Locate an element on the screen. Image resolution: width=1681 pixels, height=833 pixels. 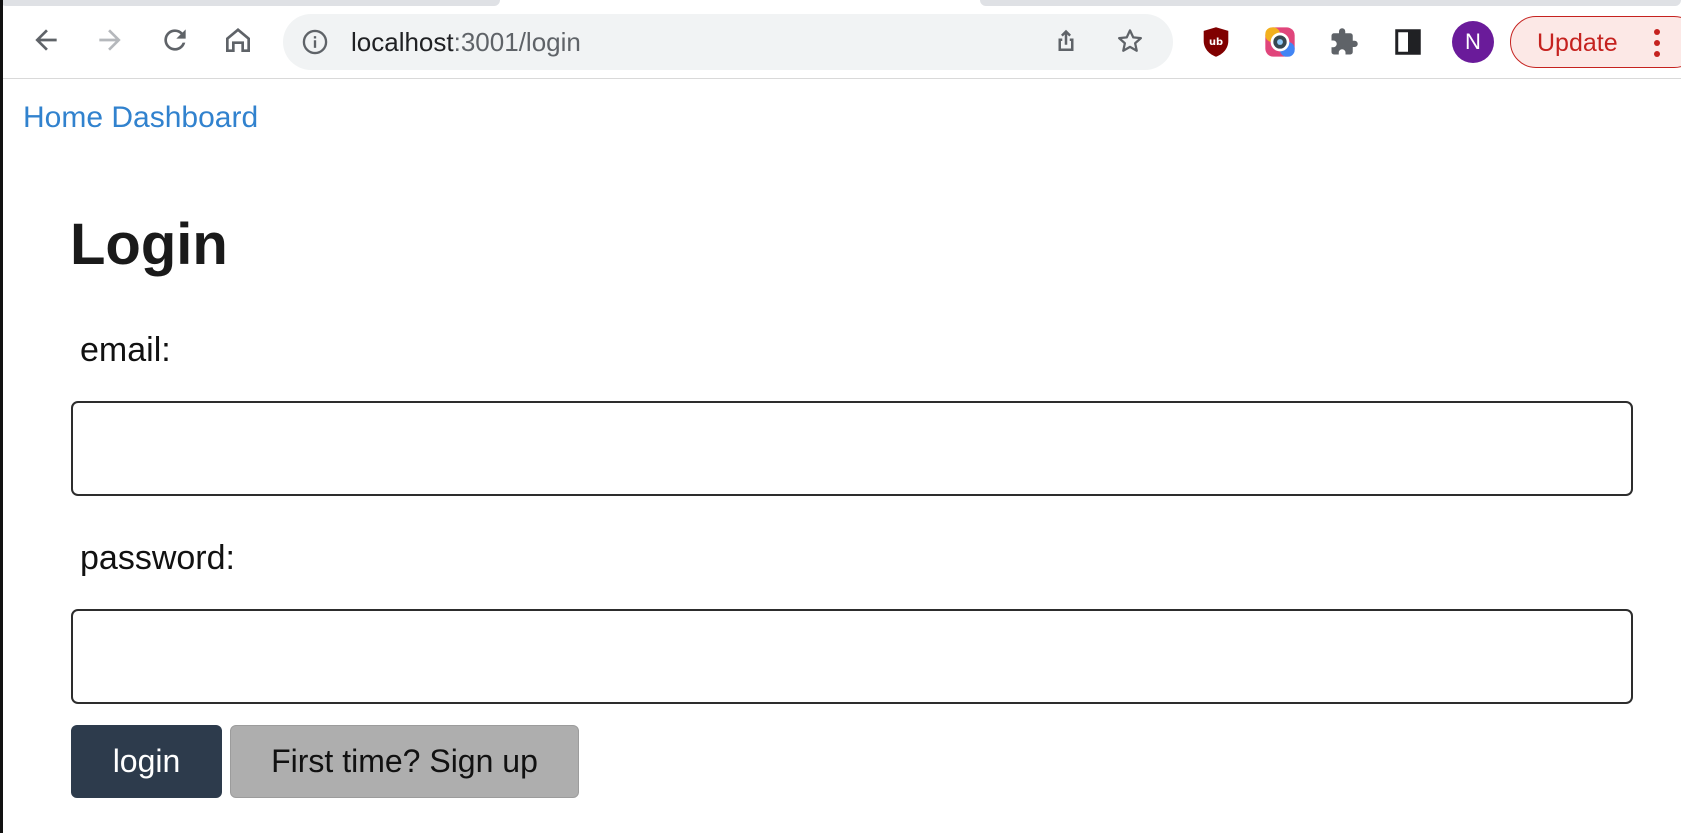
site-info-icon is located at coordinates (315, 42).